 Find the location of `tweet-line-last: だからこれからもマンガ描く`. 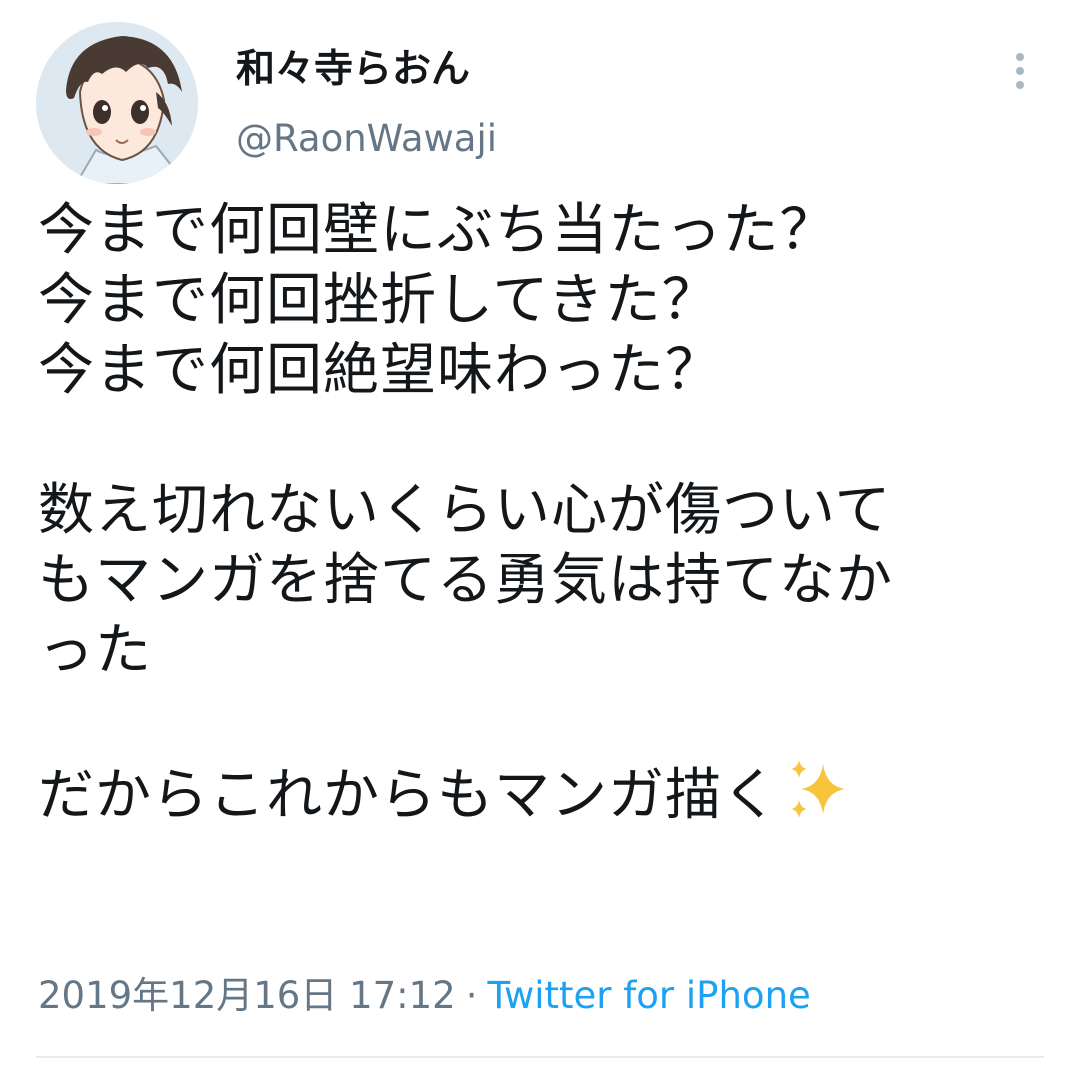

tweet-line-last: だからこれからもマンガ描く is located at coordinates (543, 792).